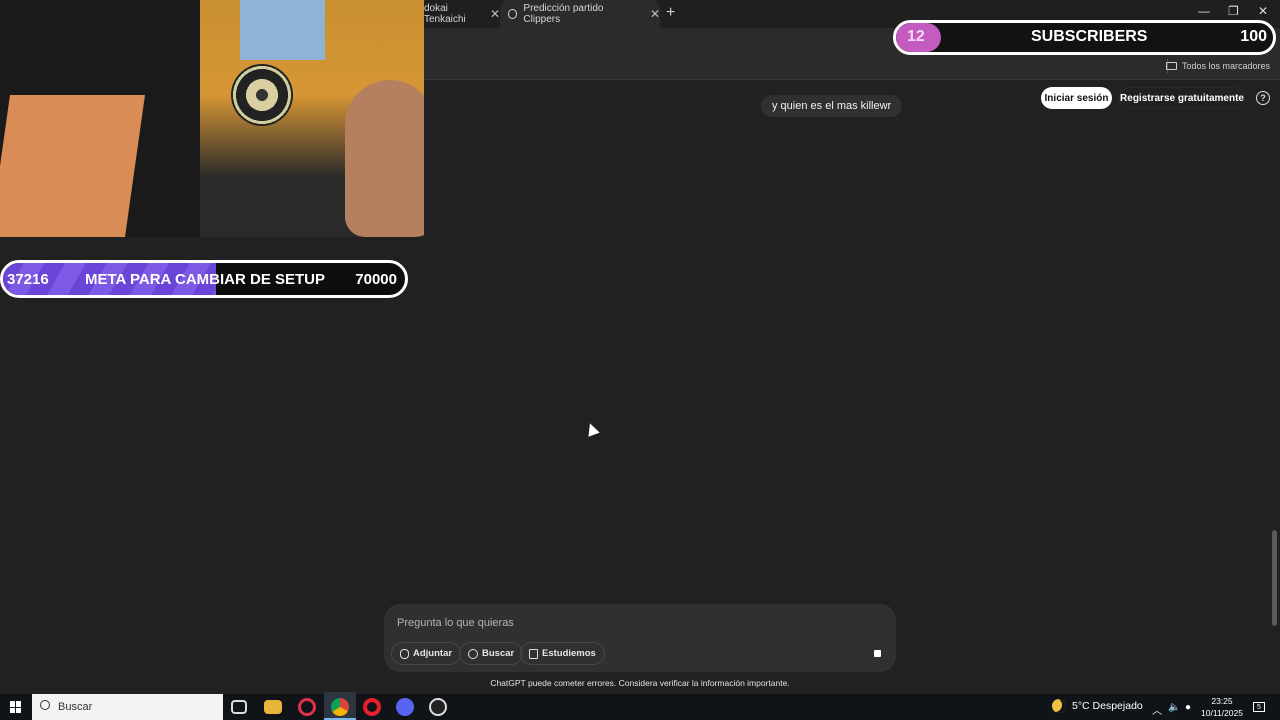  What do you see at coordinates (498, 653) in the screenshot?
I see `search-label: Buscar` at bounding box center [498, 653].